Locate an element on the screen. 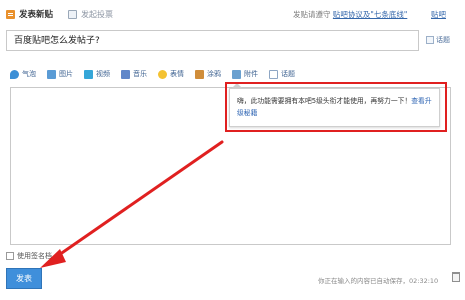 The width and height of the screenshot is (465, 300). vote-icon is located at coordinates (72, 14).